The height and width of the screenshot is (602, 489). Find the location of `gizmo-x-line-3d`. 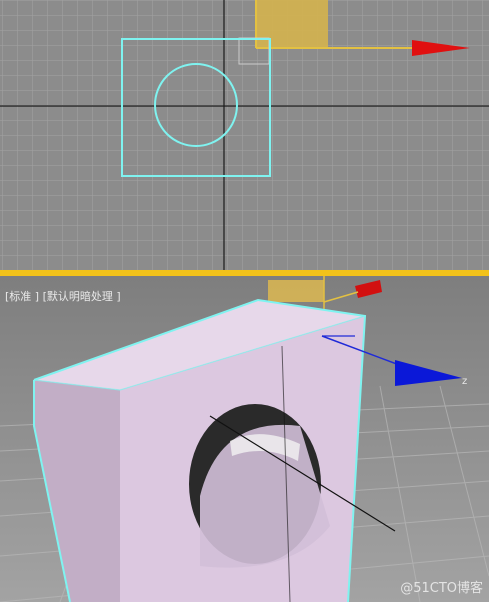

gizmo-x-line-3d is located at coordinates (341, 297).